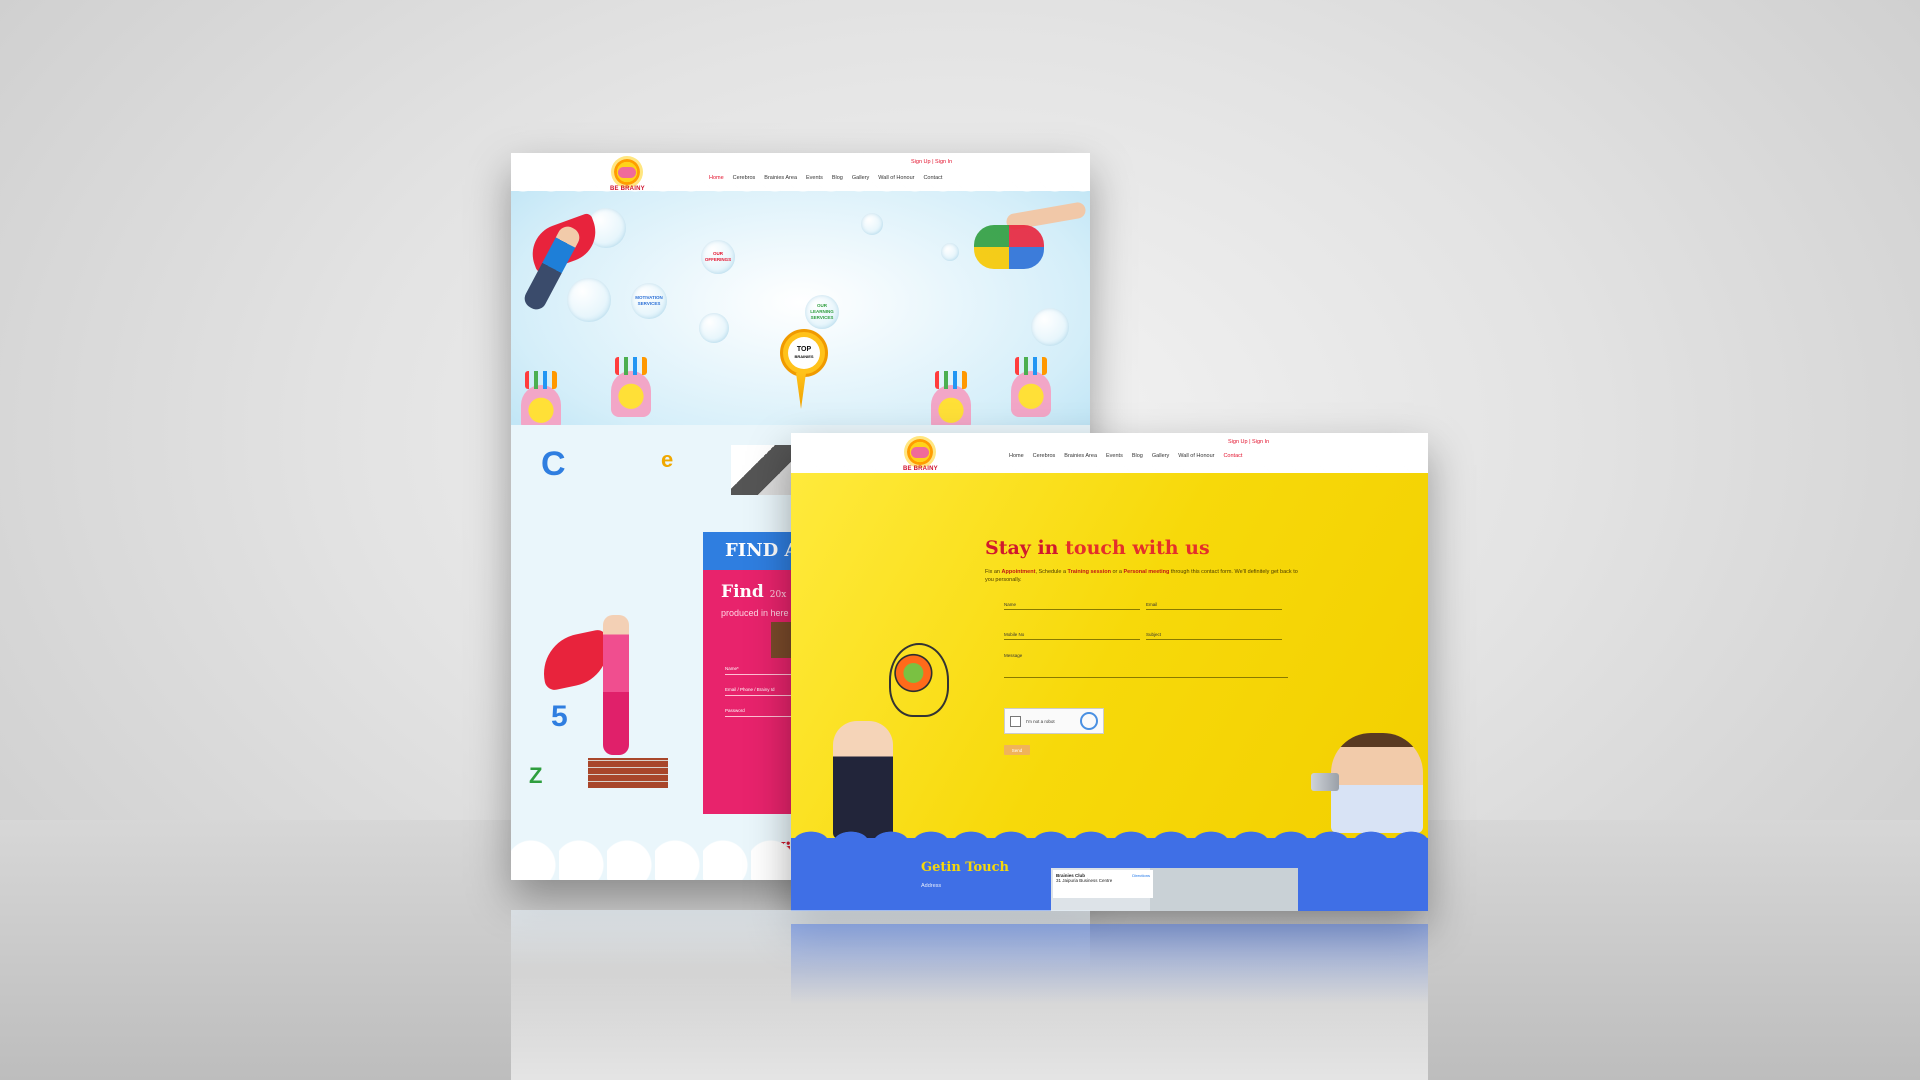  What do you see at coordinates (1040, 721) in the screenshot?
I see `captcha-label: I'm not a robot` at bounding box center [1040, 721].